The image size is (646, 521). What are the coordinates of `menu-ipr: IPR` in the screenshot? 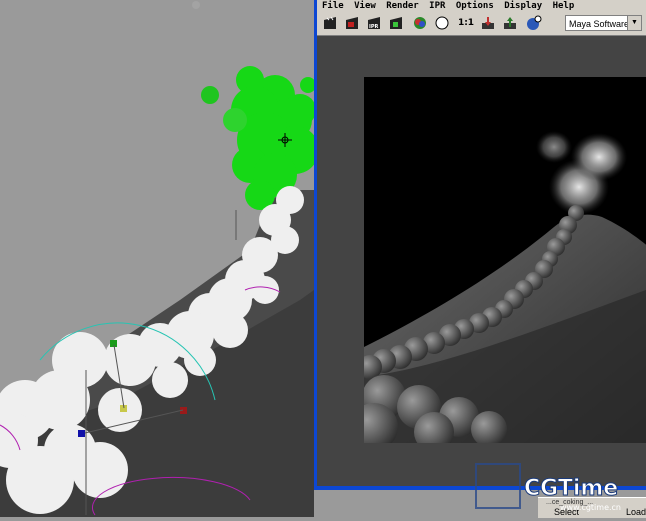 It's located at (437, 6).